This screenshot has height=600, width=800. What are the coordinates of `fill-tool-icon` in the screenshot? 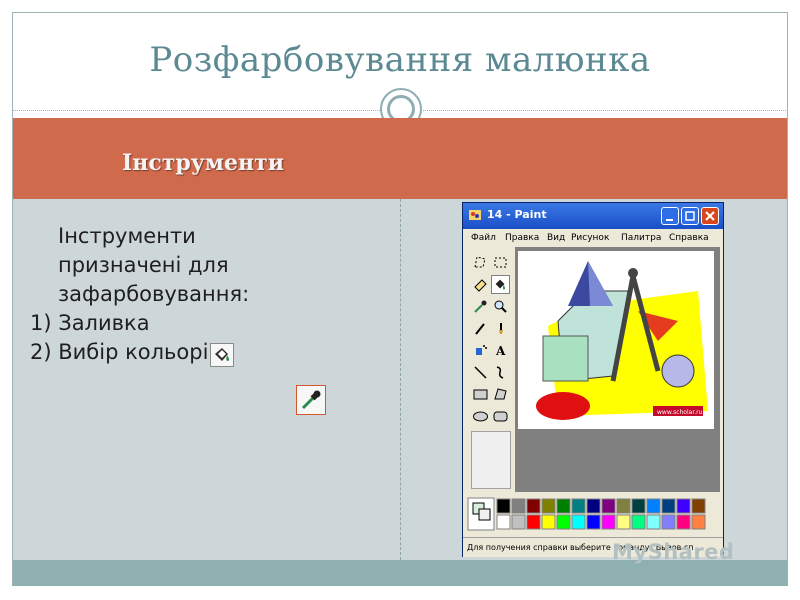 It's located at (500, 284).